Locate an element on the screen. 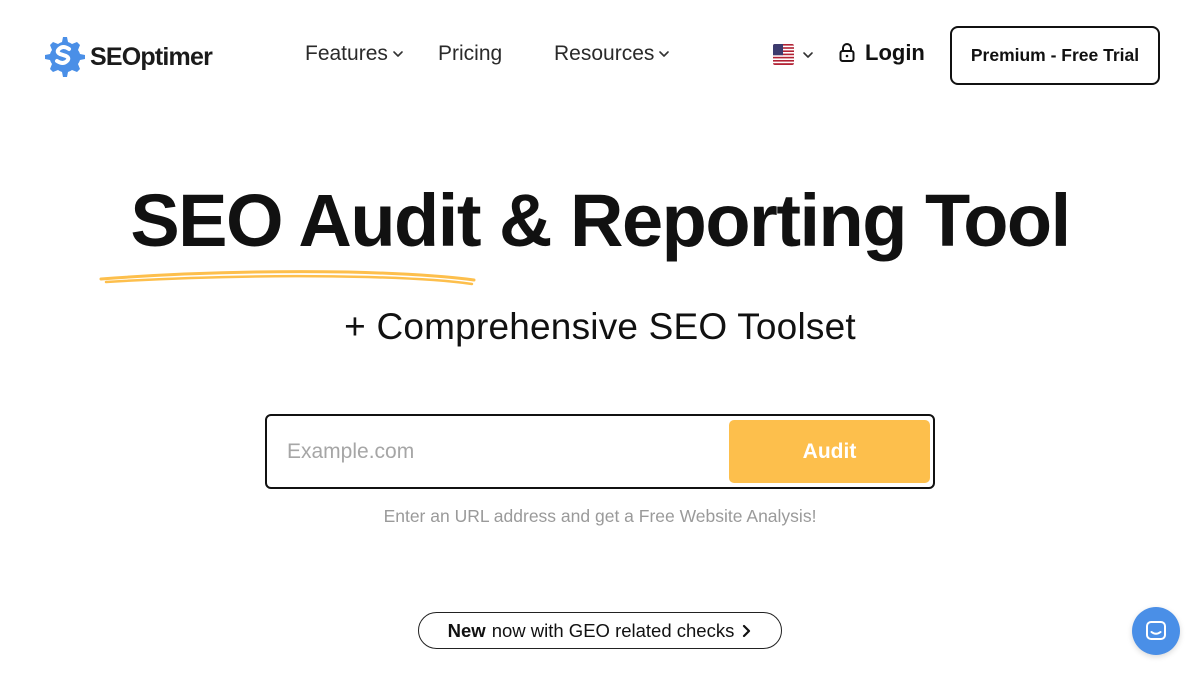 The height and width of the screenshot is (675, 1200). logo-link: SEOptimer is located at coordinates (126, 57).